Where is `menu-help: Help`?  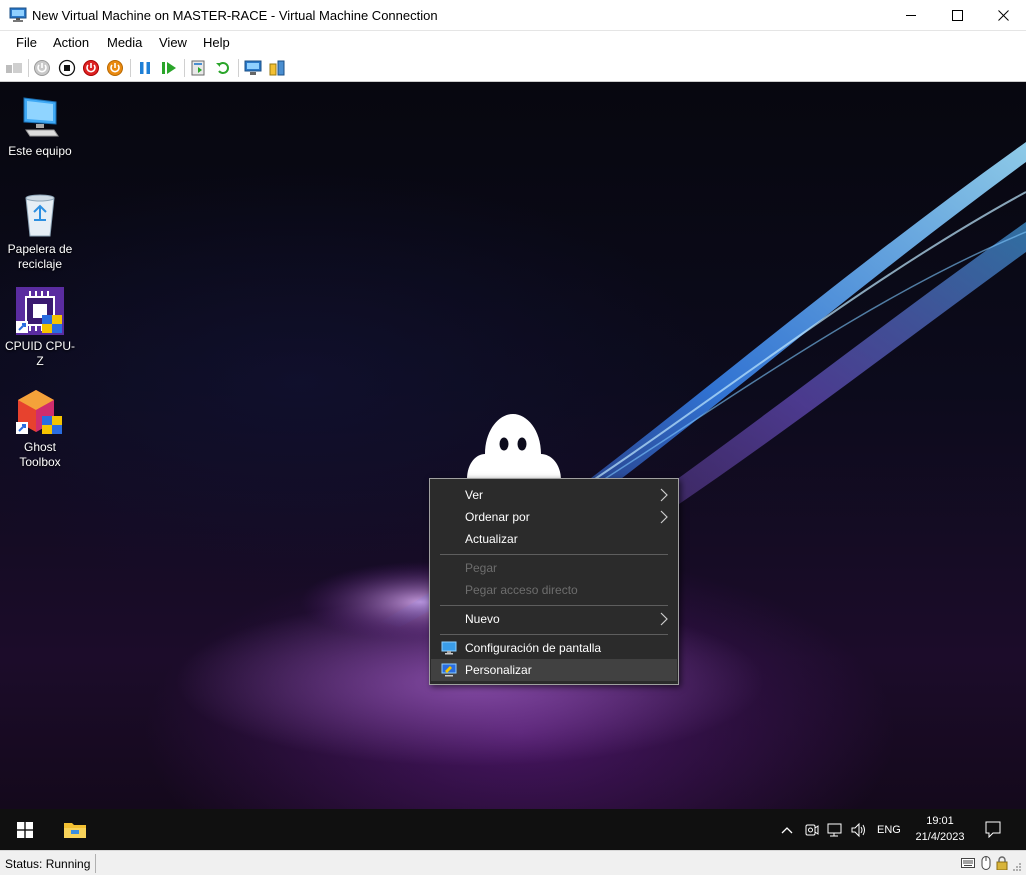 menu-help: Help is located at coordinates (216, 42).